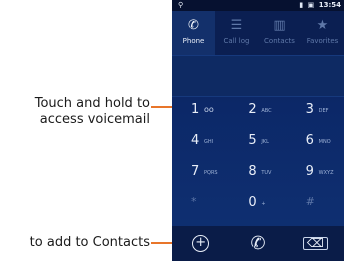 The width and height of the screenshot is (344, 261). What do you see at coordinates (89, 242) in the screenshot?
I see `contacts-callout: to add to Contacts` at bounding box center [89, 242].